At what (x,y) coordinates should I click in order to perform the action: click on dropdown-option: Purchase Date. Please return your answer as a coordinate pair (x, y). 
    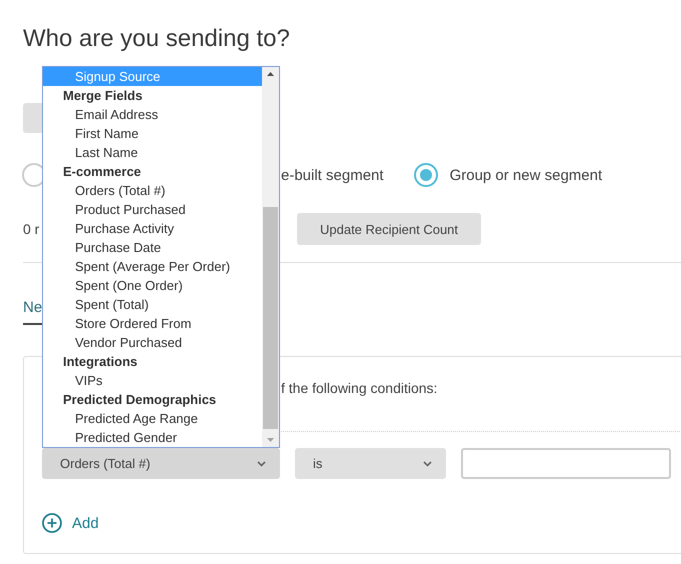
    Looking at the image, I should click on (152, 247).